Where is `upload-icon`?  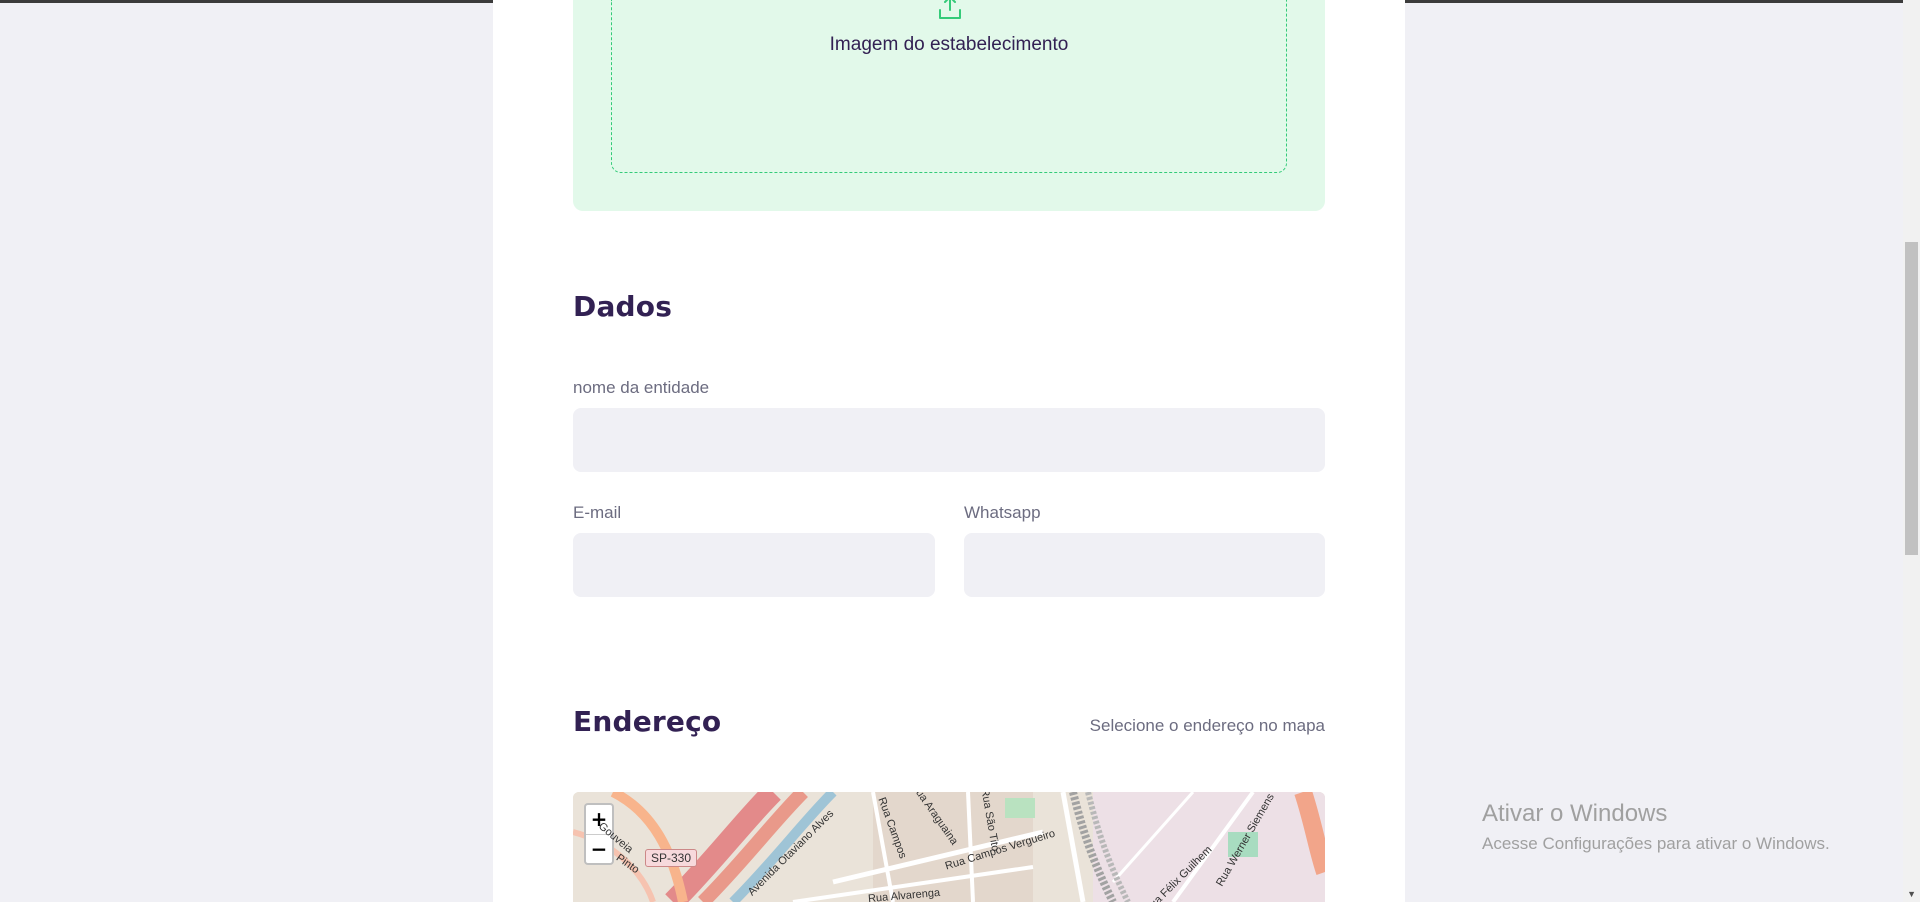
upload-icon is located at coordinates (950, 9).